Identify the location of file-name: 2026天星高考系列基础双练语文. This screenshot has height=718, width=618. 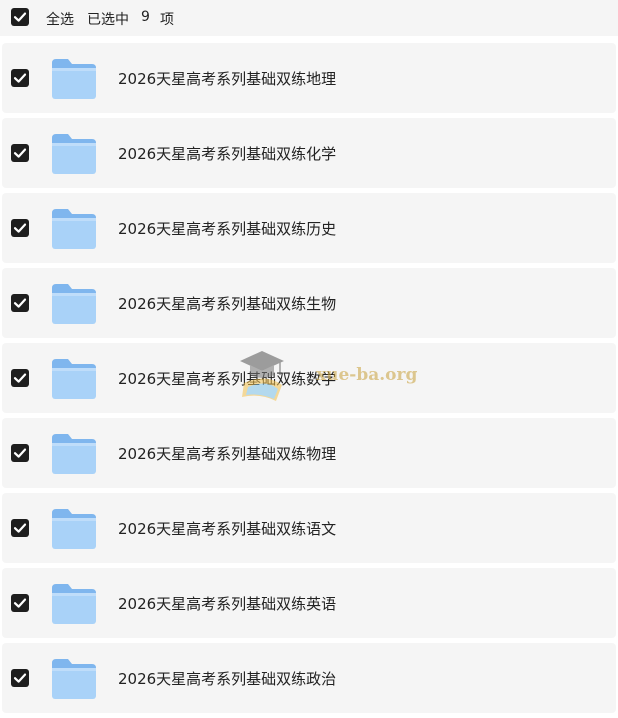
(227, 529).